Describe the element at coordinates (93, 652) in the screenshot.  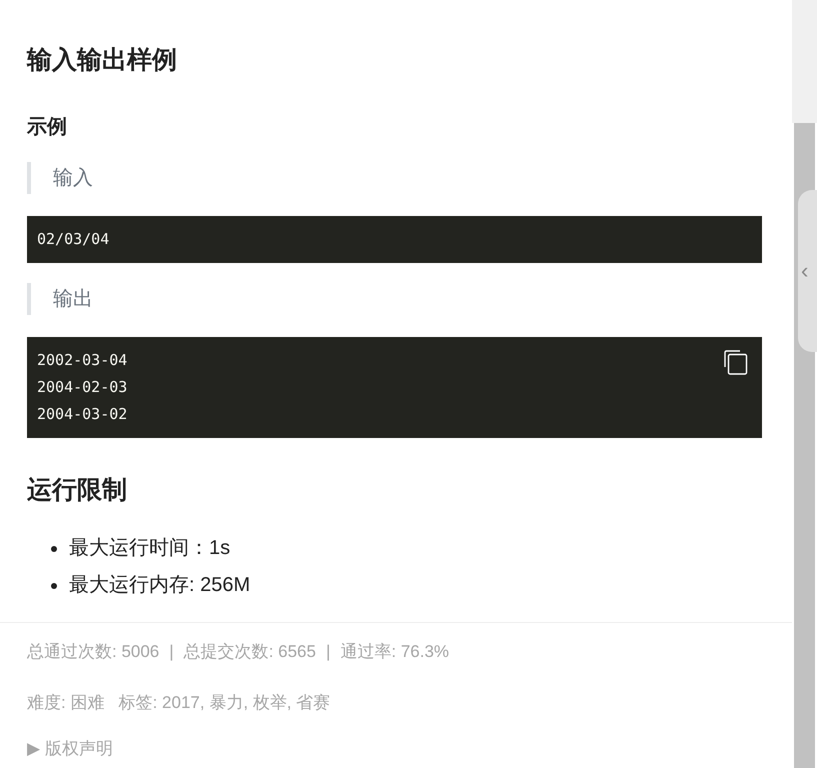
I see `stat-text: 总通过次数: 5006` at that location.